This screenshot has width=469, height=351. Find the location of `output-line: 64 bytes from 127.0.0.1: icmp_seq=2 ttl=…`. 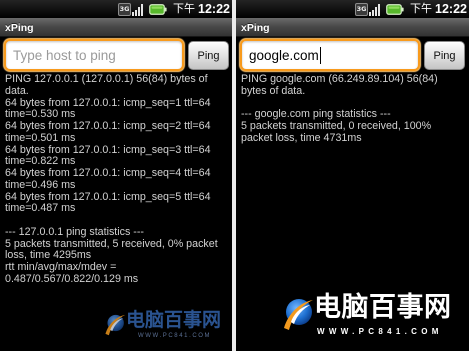

output-line: 64 bytes from 127.0.0.1: icmp_seq=2 ttl=… is located at coordinates (108, 126).